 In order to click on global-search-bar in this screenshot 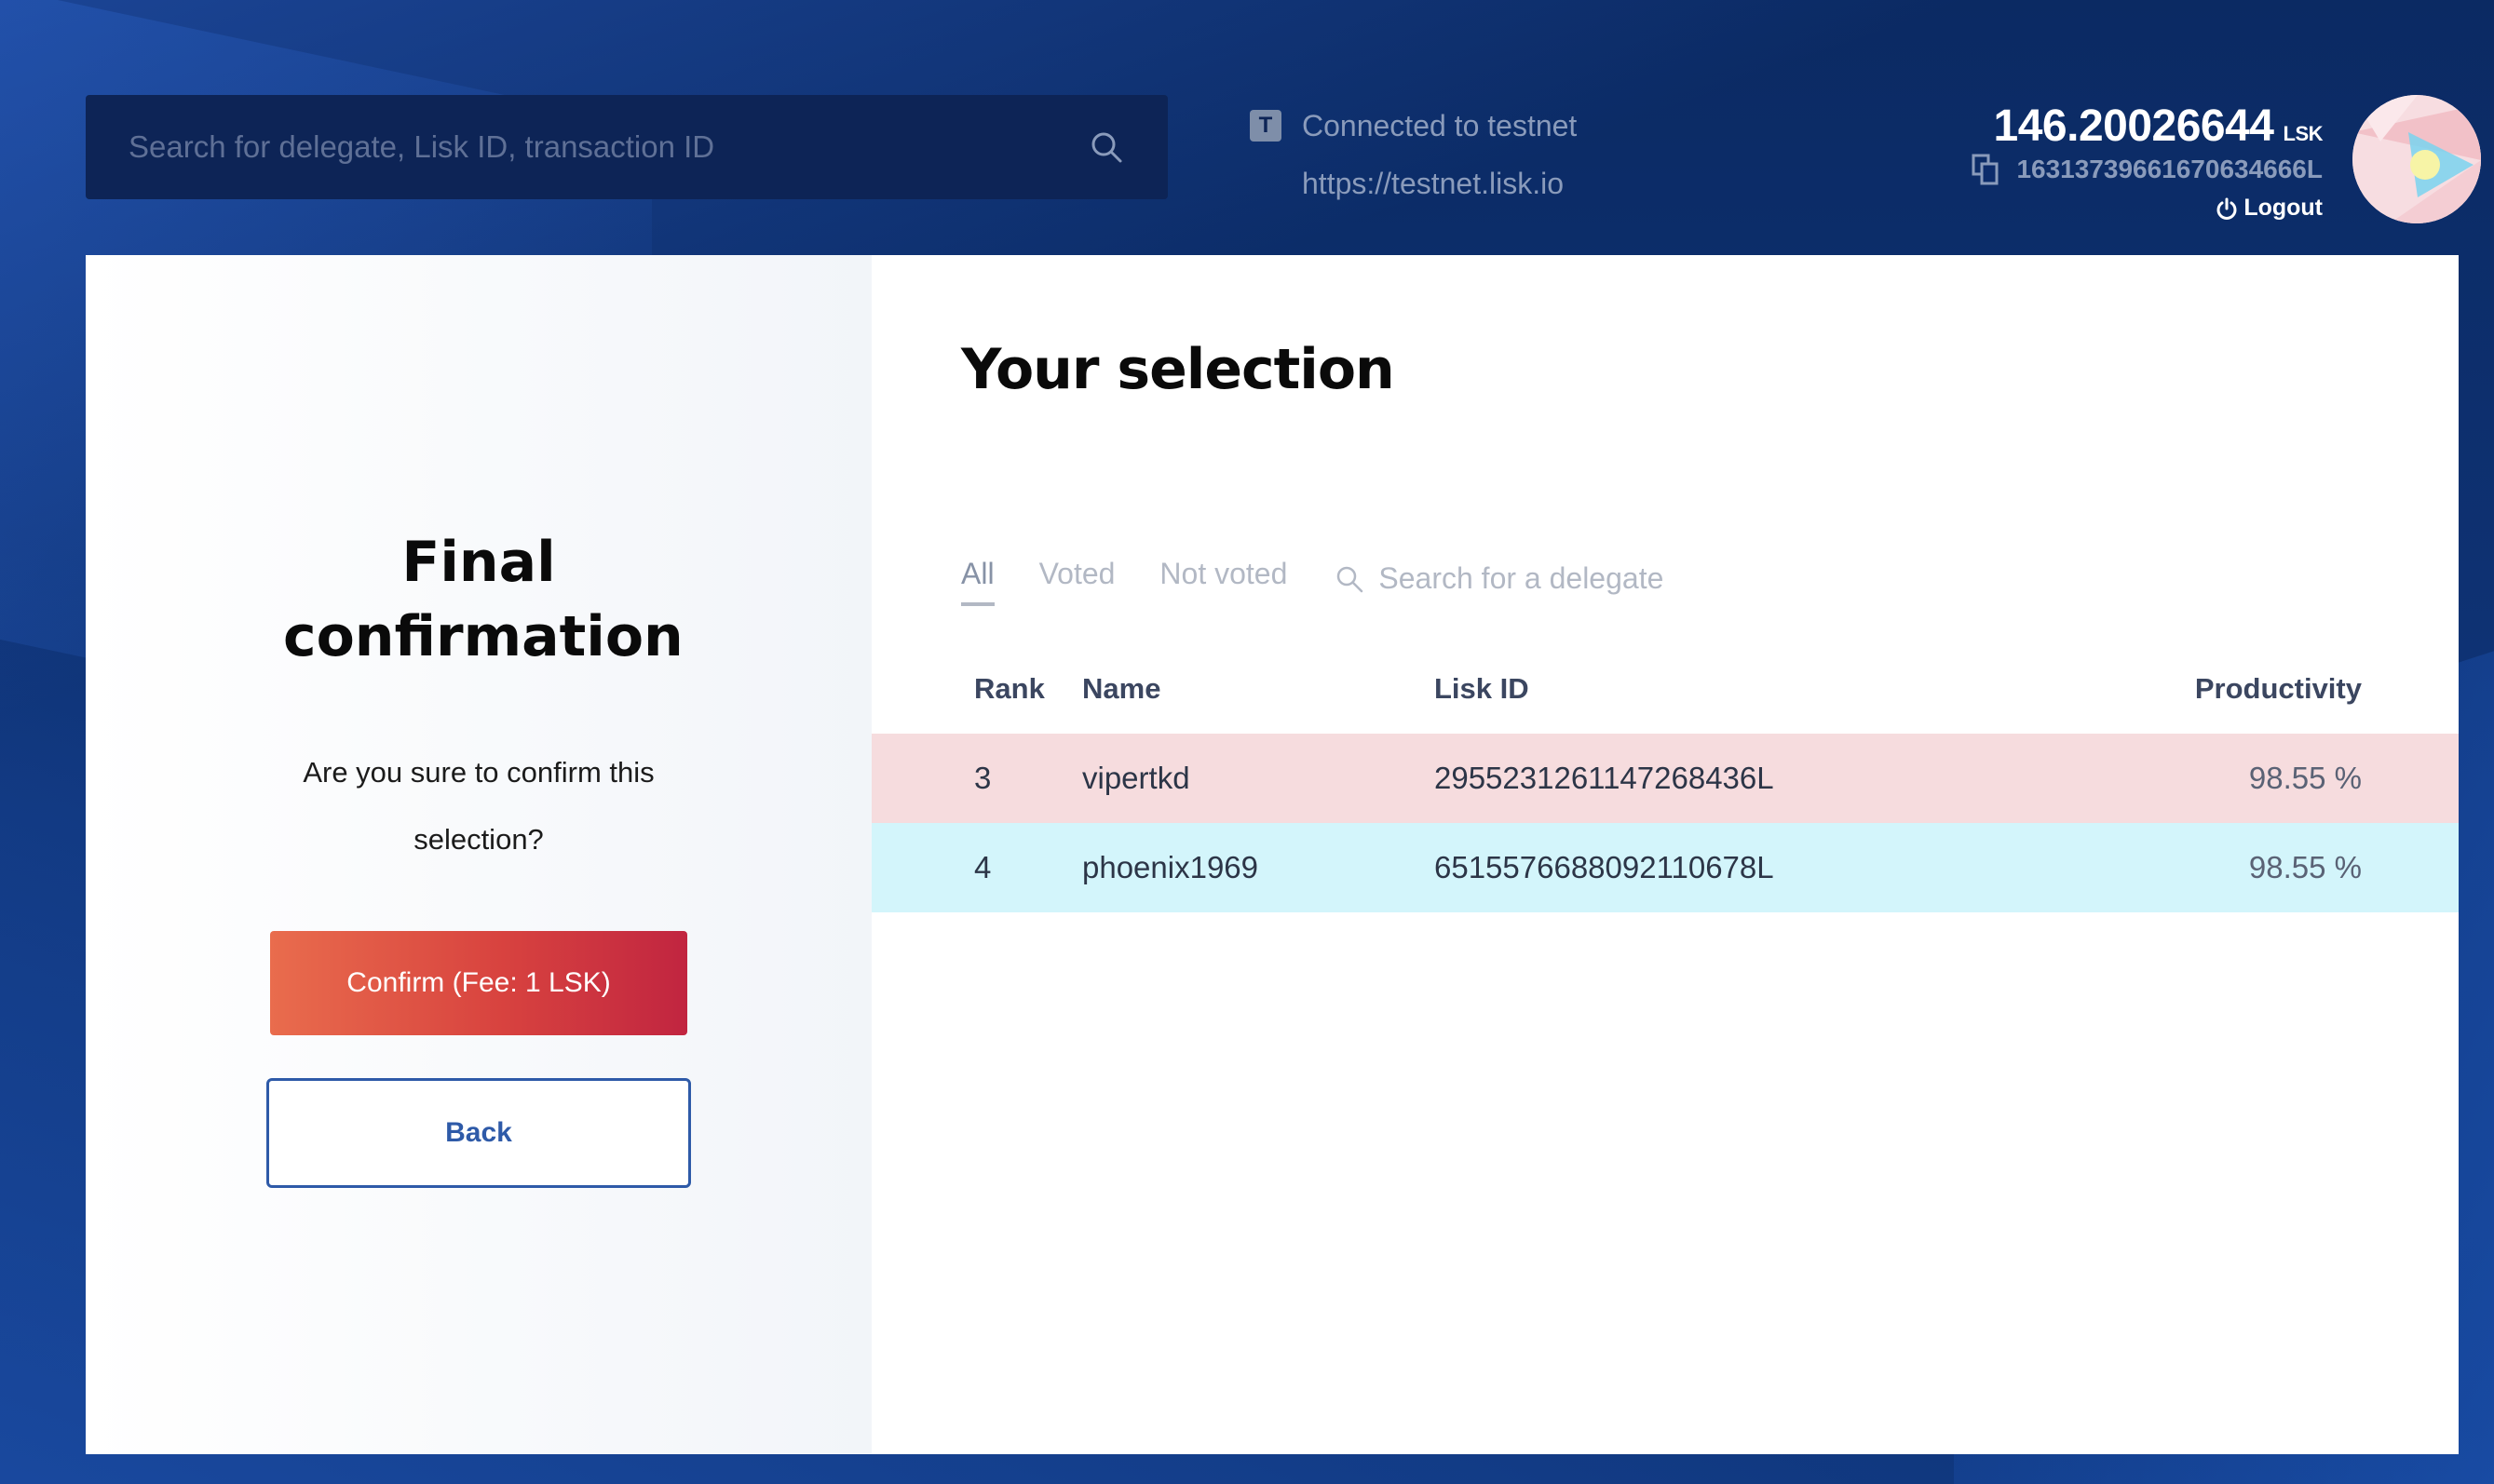, I will do `click(627, 147)`.